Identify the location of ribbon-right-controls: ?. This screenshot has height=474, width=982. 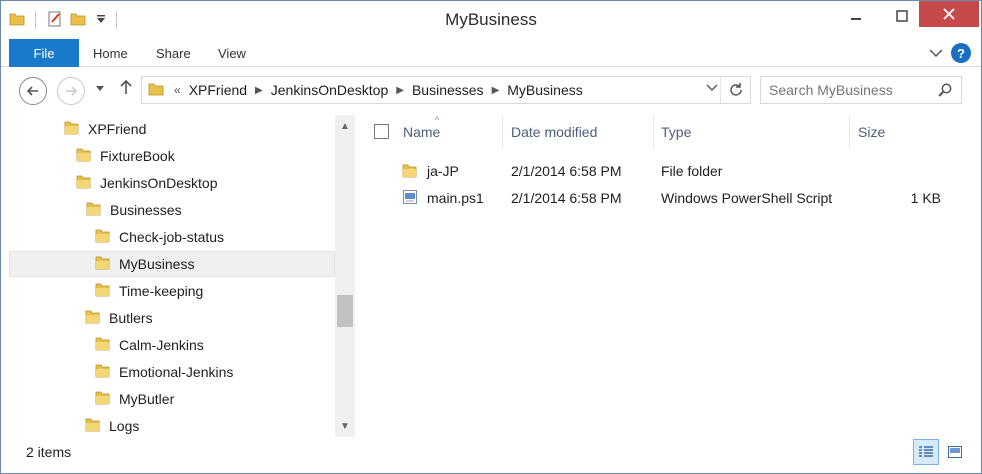
(950, 53).